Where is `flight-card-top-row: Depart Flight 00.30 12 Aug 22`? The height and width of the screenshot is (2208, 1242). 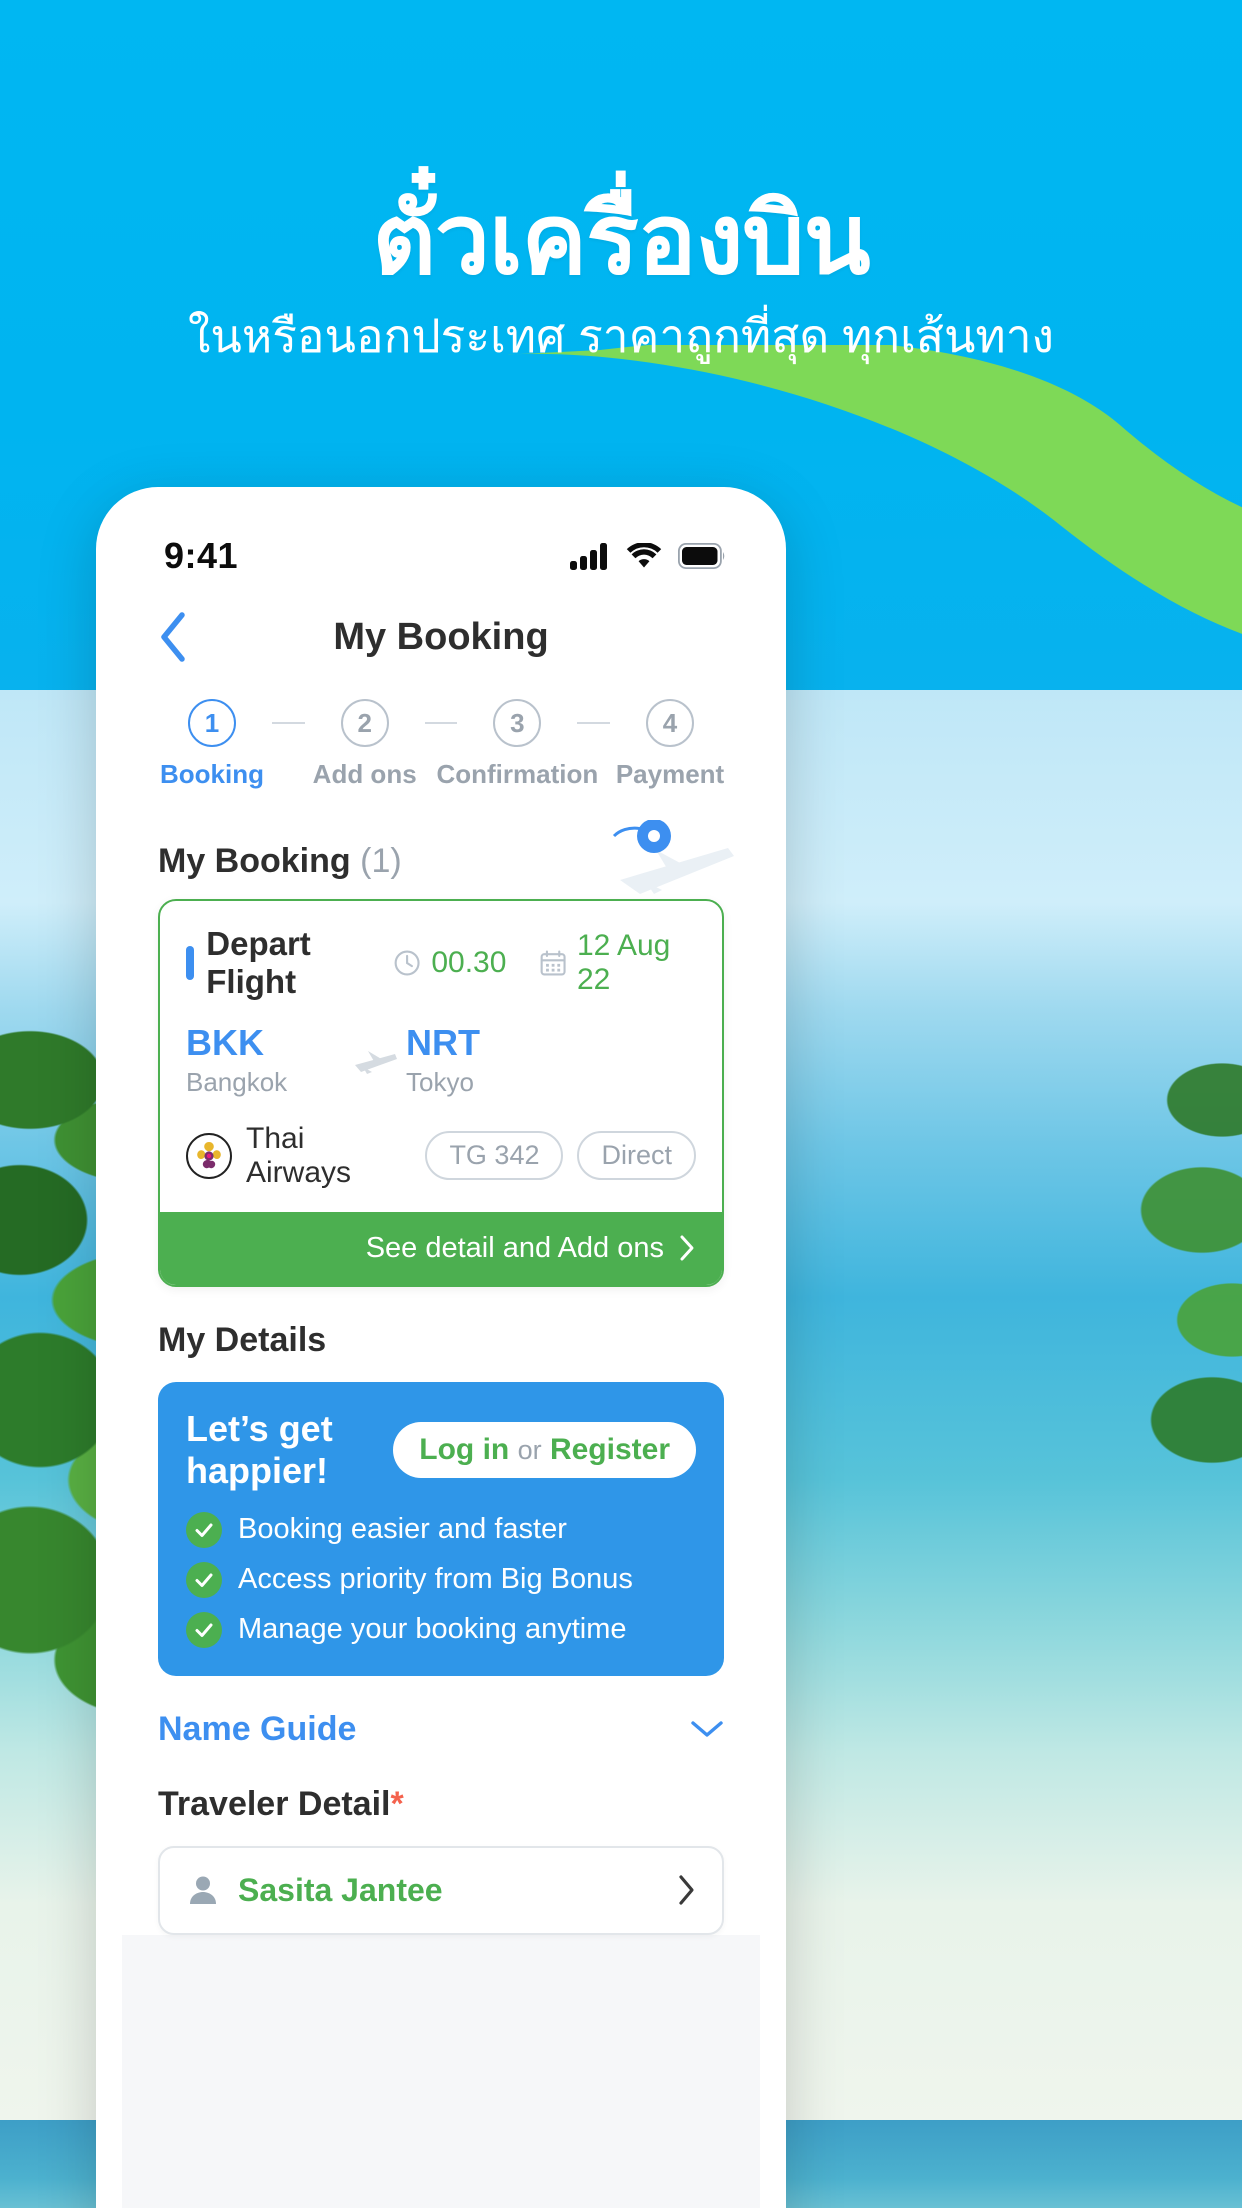
flight-card-top-row: Depart Flight 00.30 12 Aug 22 is located at coordinates (441, 963).